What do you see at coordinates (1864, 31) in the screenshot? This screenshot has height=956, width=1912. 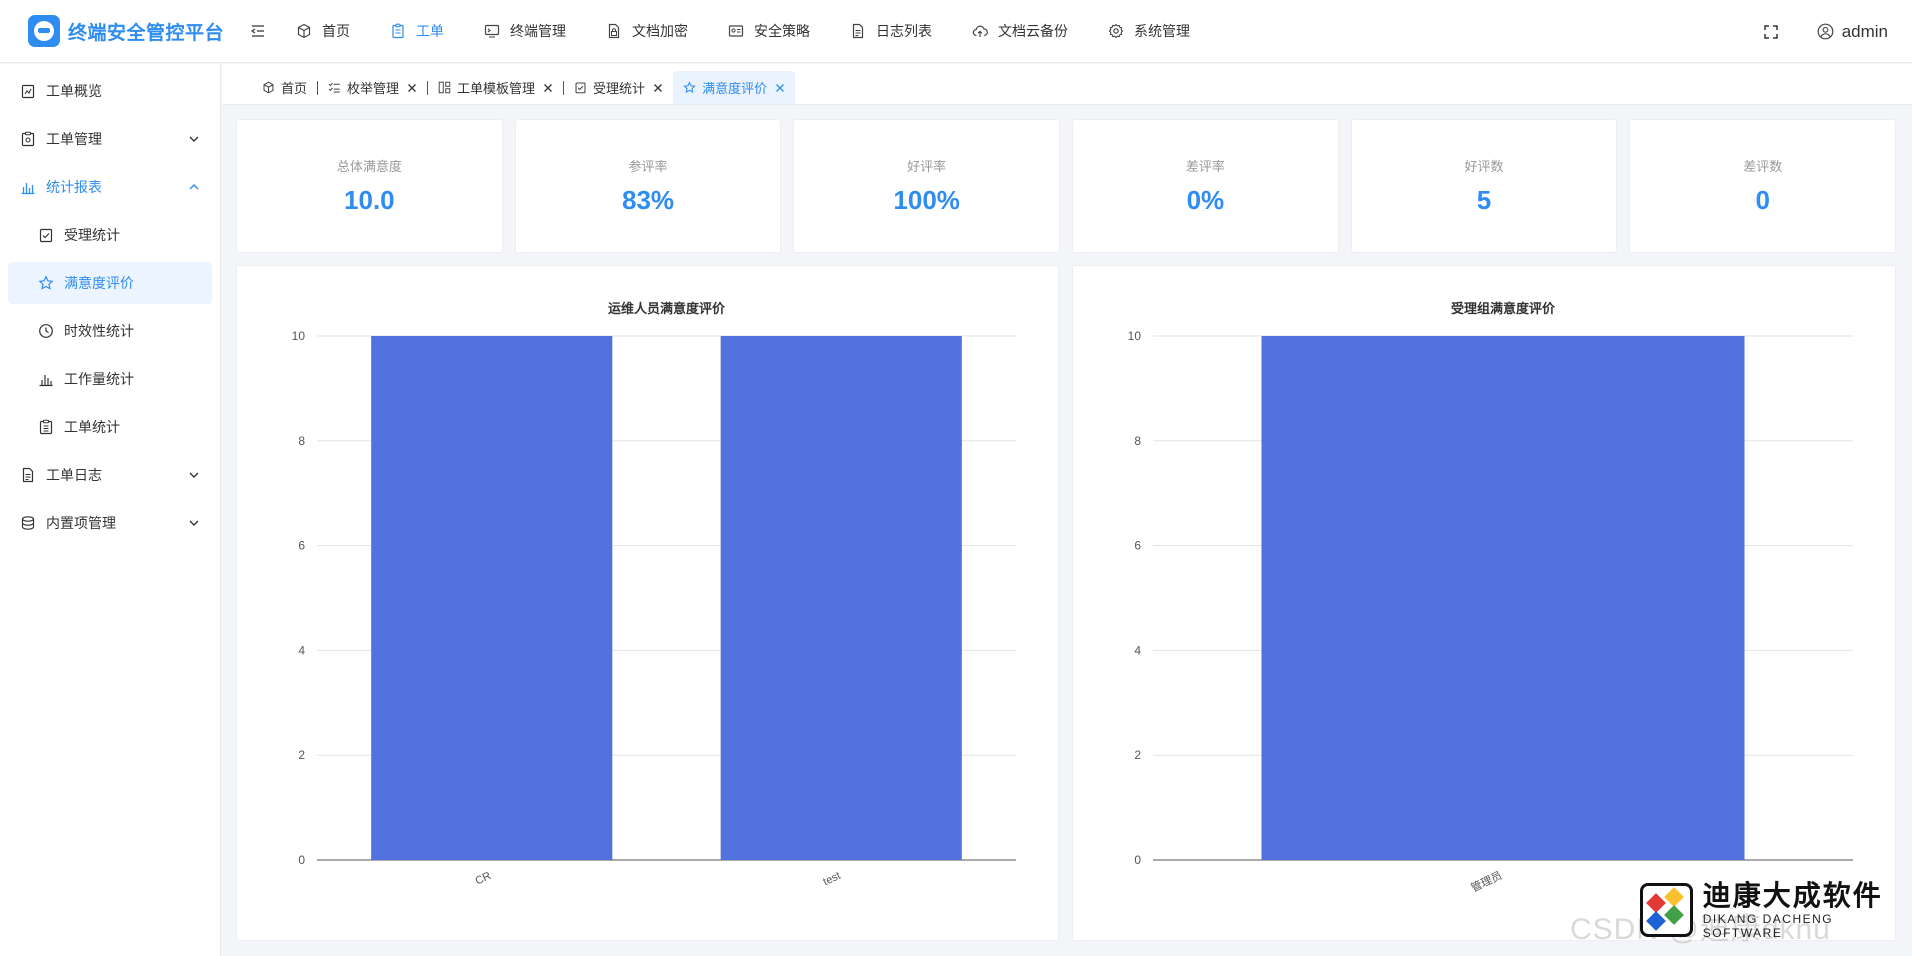 I see `username: admin` at bounding box center [1864, 31].